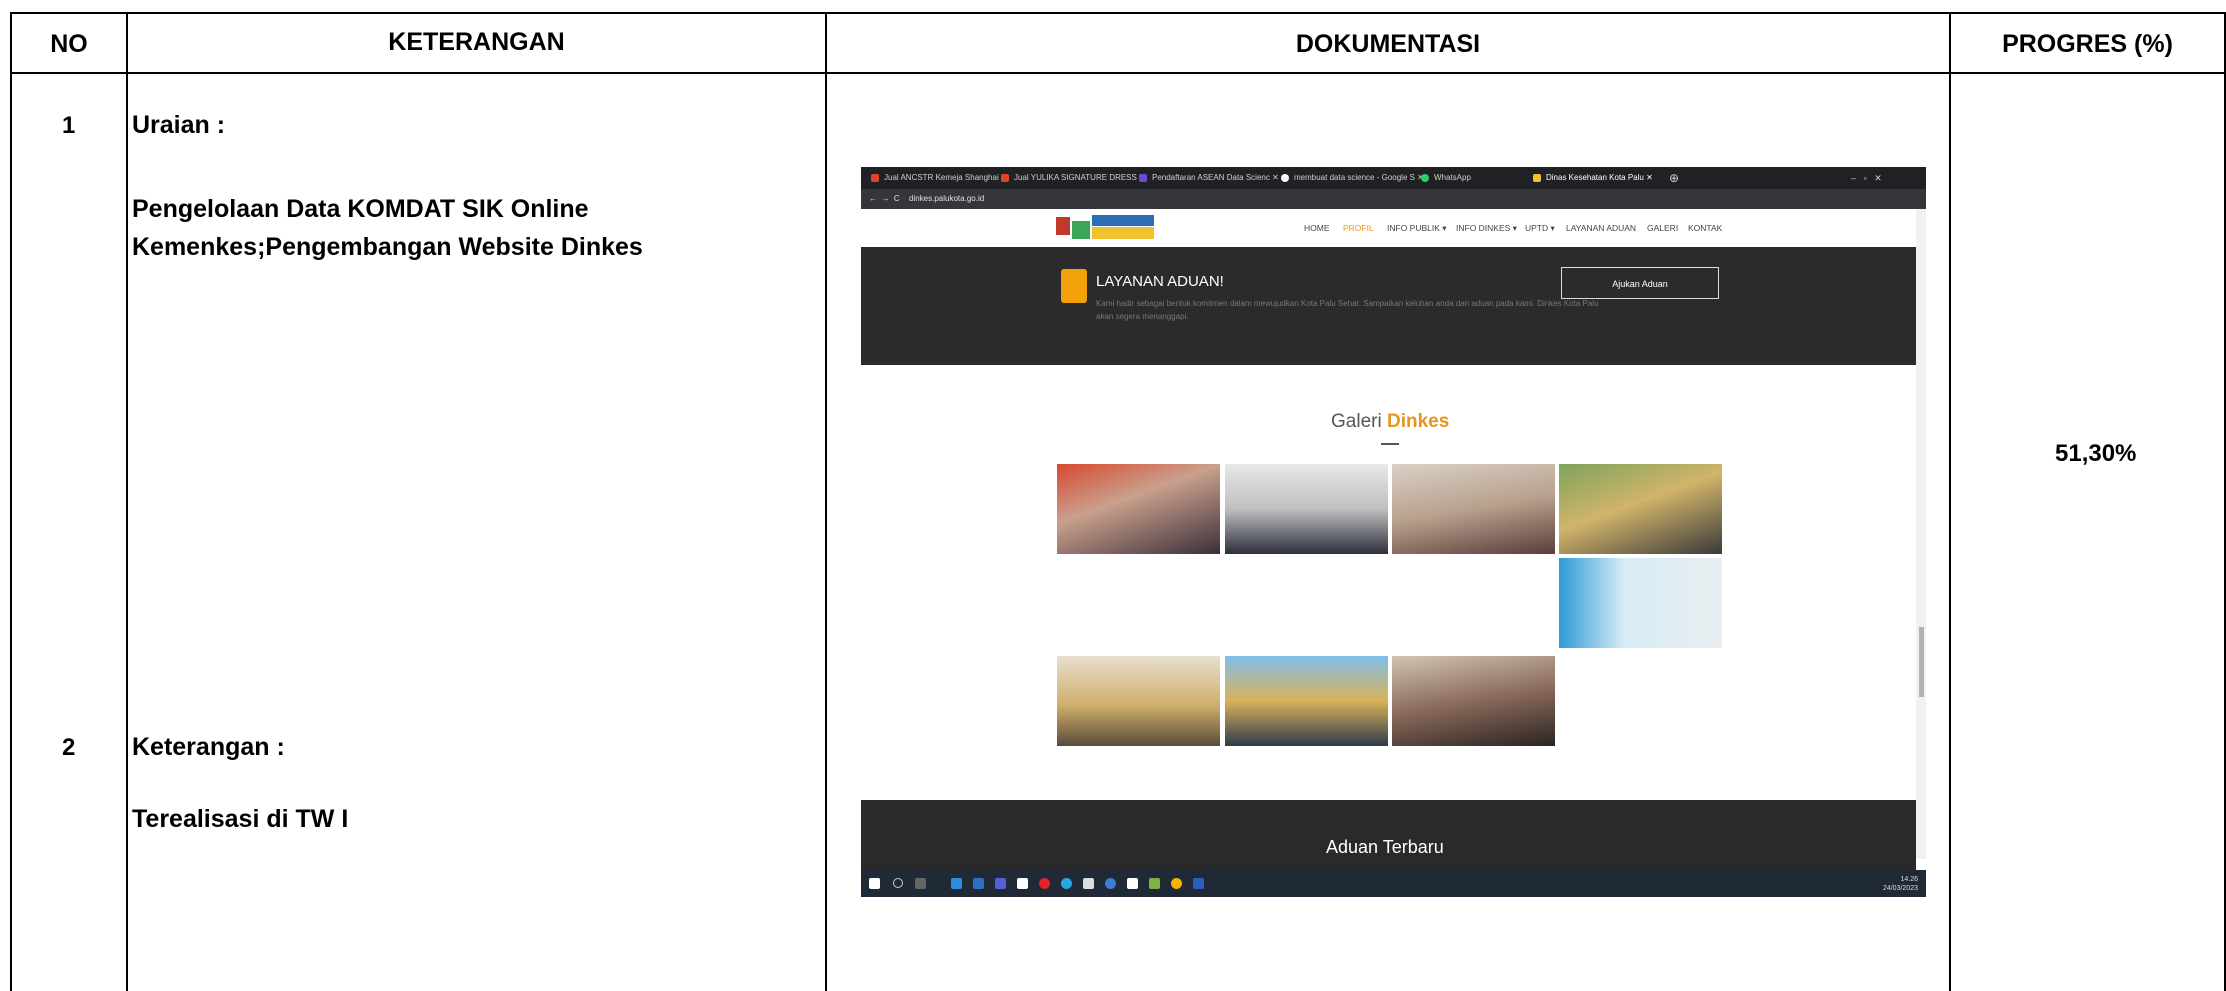  Describe the element at coordinates (1358, 228) in the screenshot. I see `nav-profil: PROFIL` at that location.